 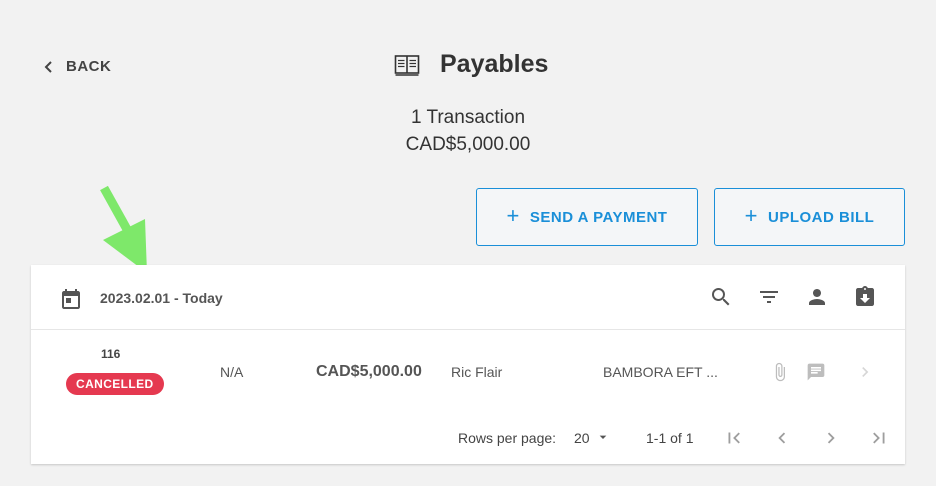 What do you see at coordinates (161, 298) in the screenshot?
I see `date-range: 2023.02.01 - Today` at bounding box center [161, 298].